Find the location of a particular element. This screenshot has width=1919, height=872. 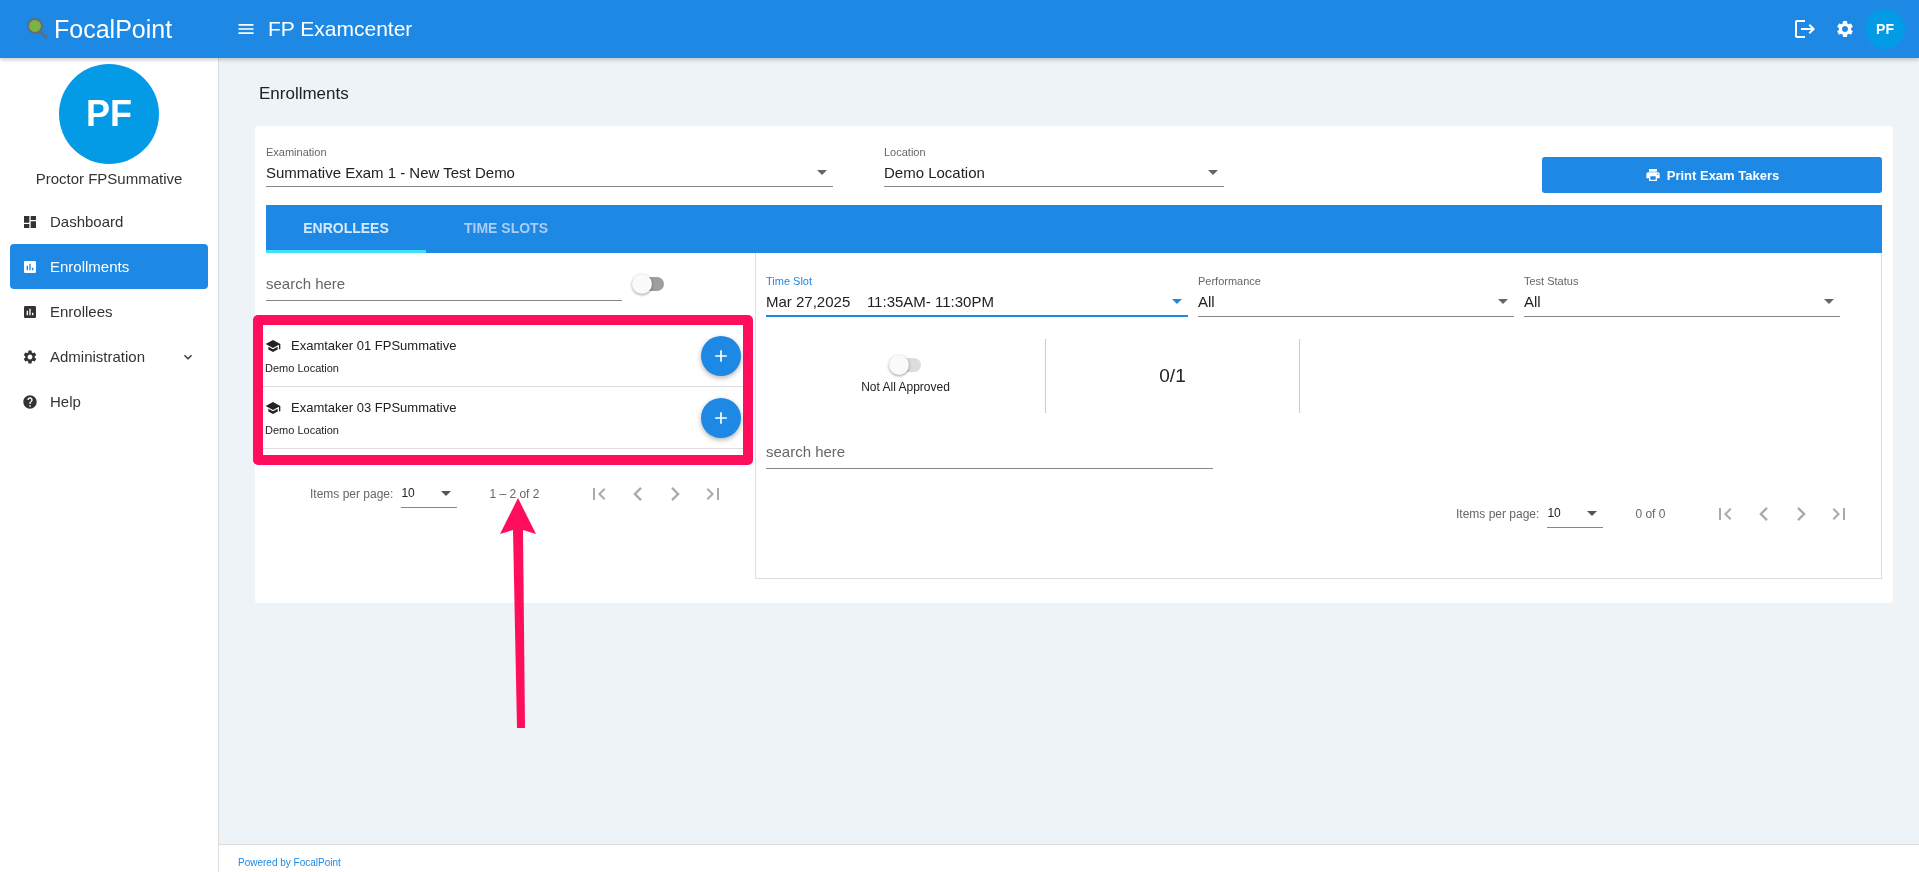

settings-button is located at coordinates (1845, 29).